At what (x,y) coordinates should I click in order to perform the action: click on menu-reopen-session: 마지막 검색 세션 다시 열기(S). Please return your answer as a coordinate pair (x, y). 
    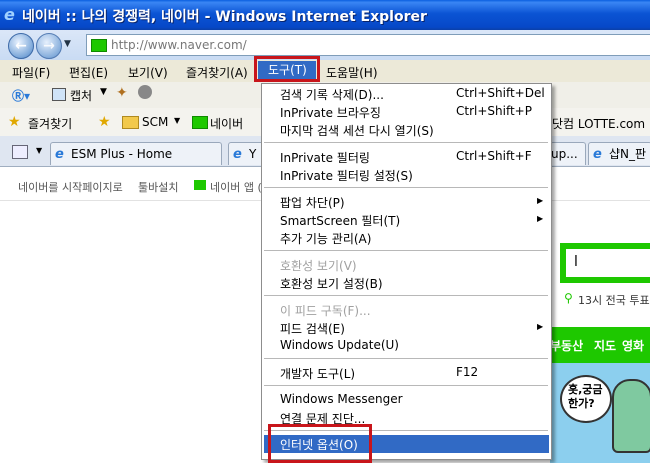
    Looking at the image, I should click on (357, 130).